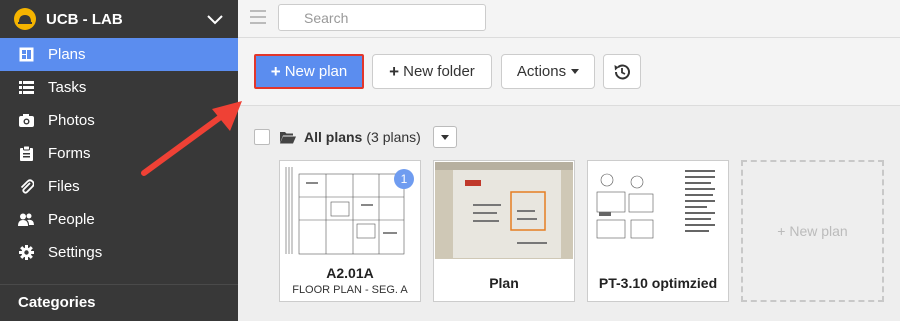  Describe the element at coordinates (26, 187) in the screenshot. I see `paperclip-icon` at that location.